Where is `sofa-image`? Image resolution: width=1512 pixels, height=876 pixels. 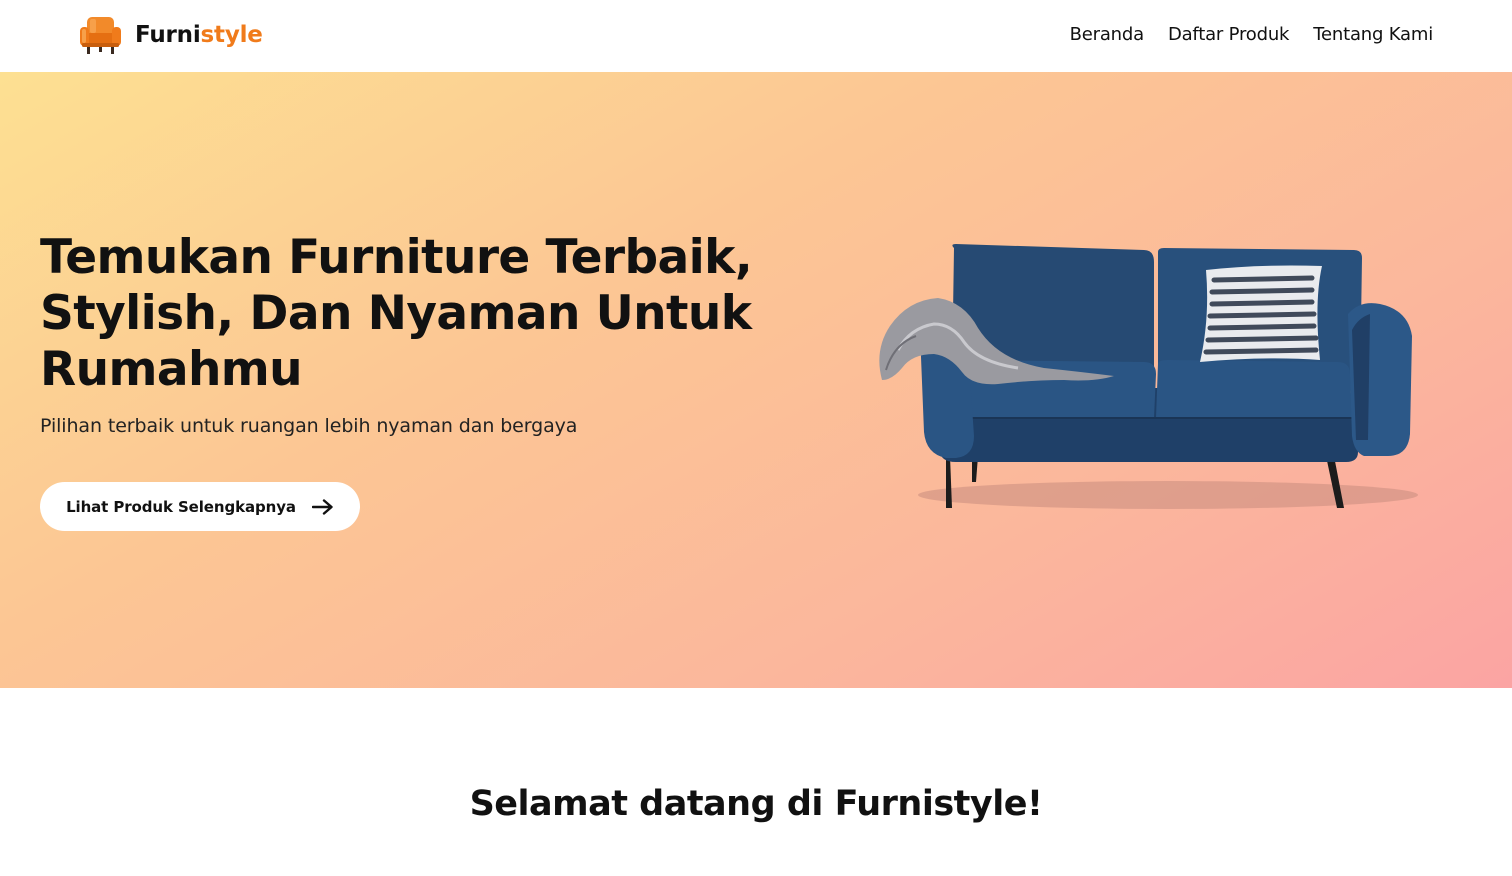
sofa-image is located at coordinates (1148, 376).